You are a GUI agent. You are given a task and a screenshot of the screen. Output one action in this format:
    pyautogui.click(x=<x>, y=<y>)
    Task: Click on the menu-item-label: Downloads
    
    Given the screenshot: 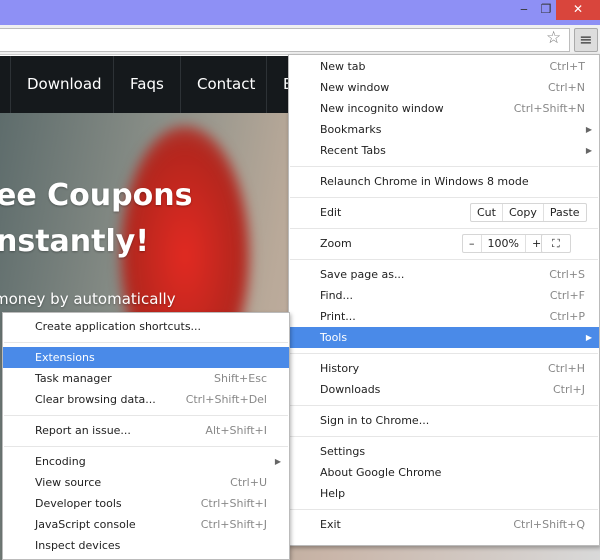 What is the action you would take?
    pyautogui.click(x=350, y=389)
    